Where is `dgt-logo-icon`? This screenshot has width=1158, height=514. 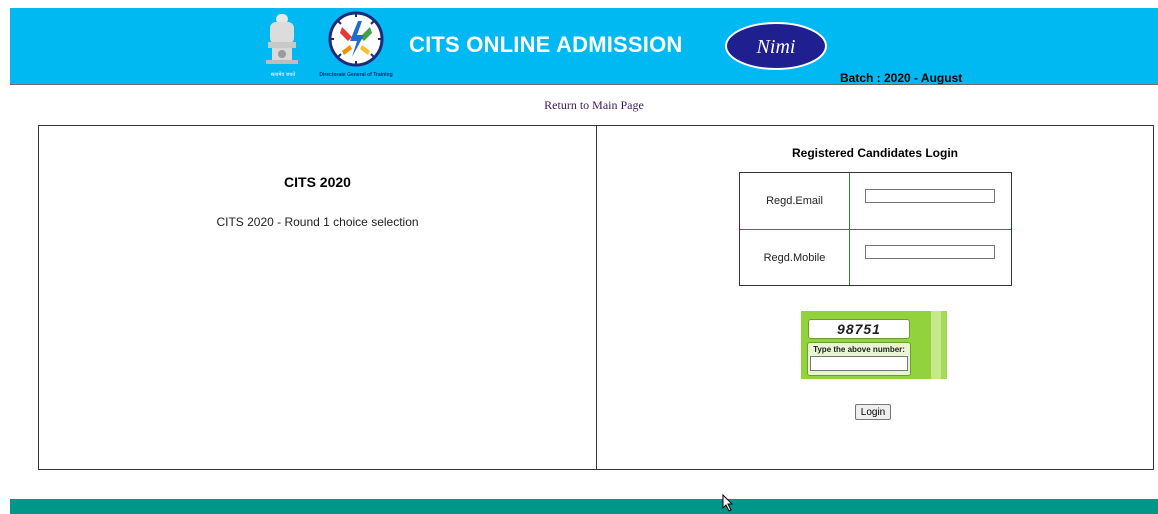 dgt-logo-icon is located at coordinates (356, 39).